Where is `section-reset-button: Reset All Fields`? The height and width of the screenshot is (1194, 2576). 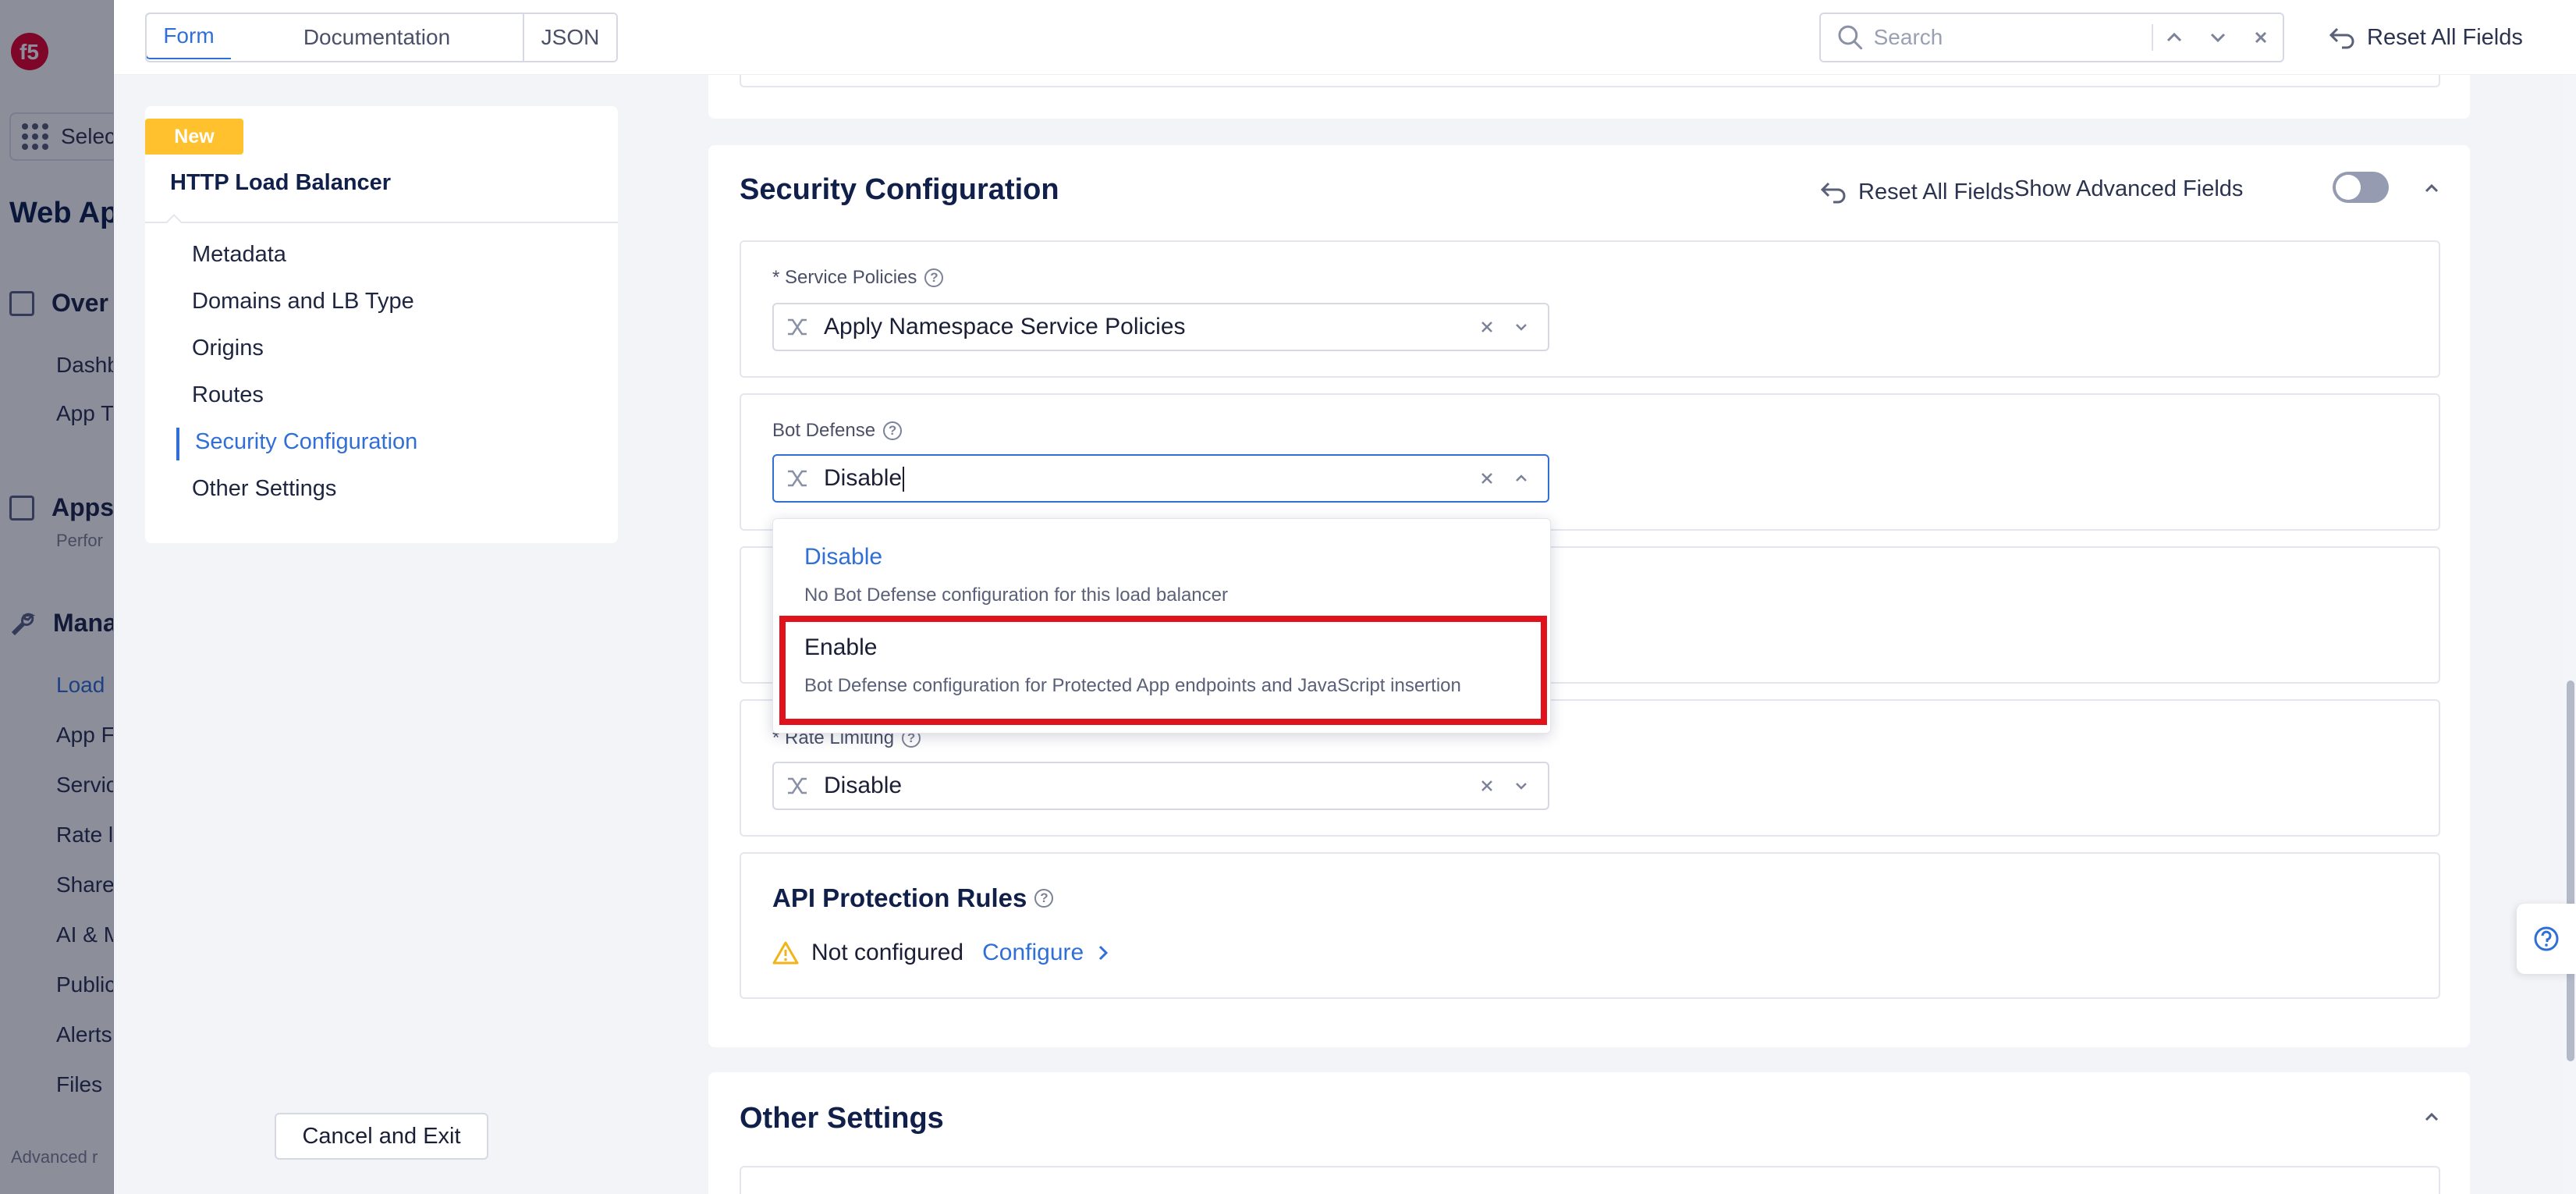
section-reset-button: Reset All Fields is located at coordinates (1916, 192).